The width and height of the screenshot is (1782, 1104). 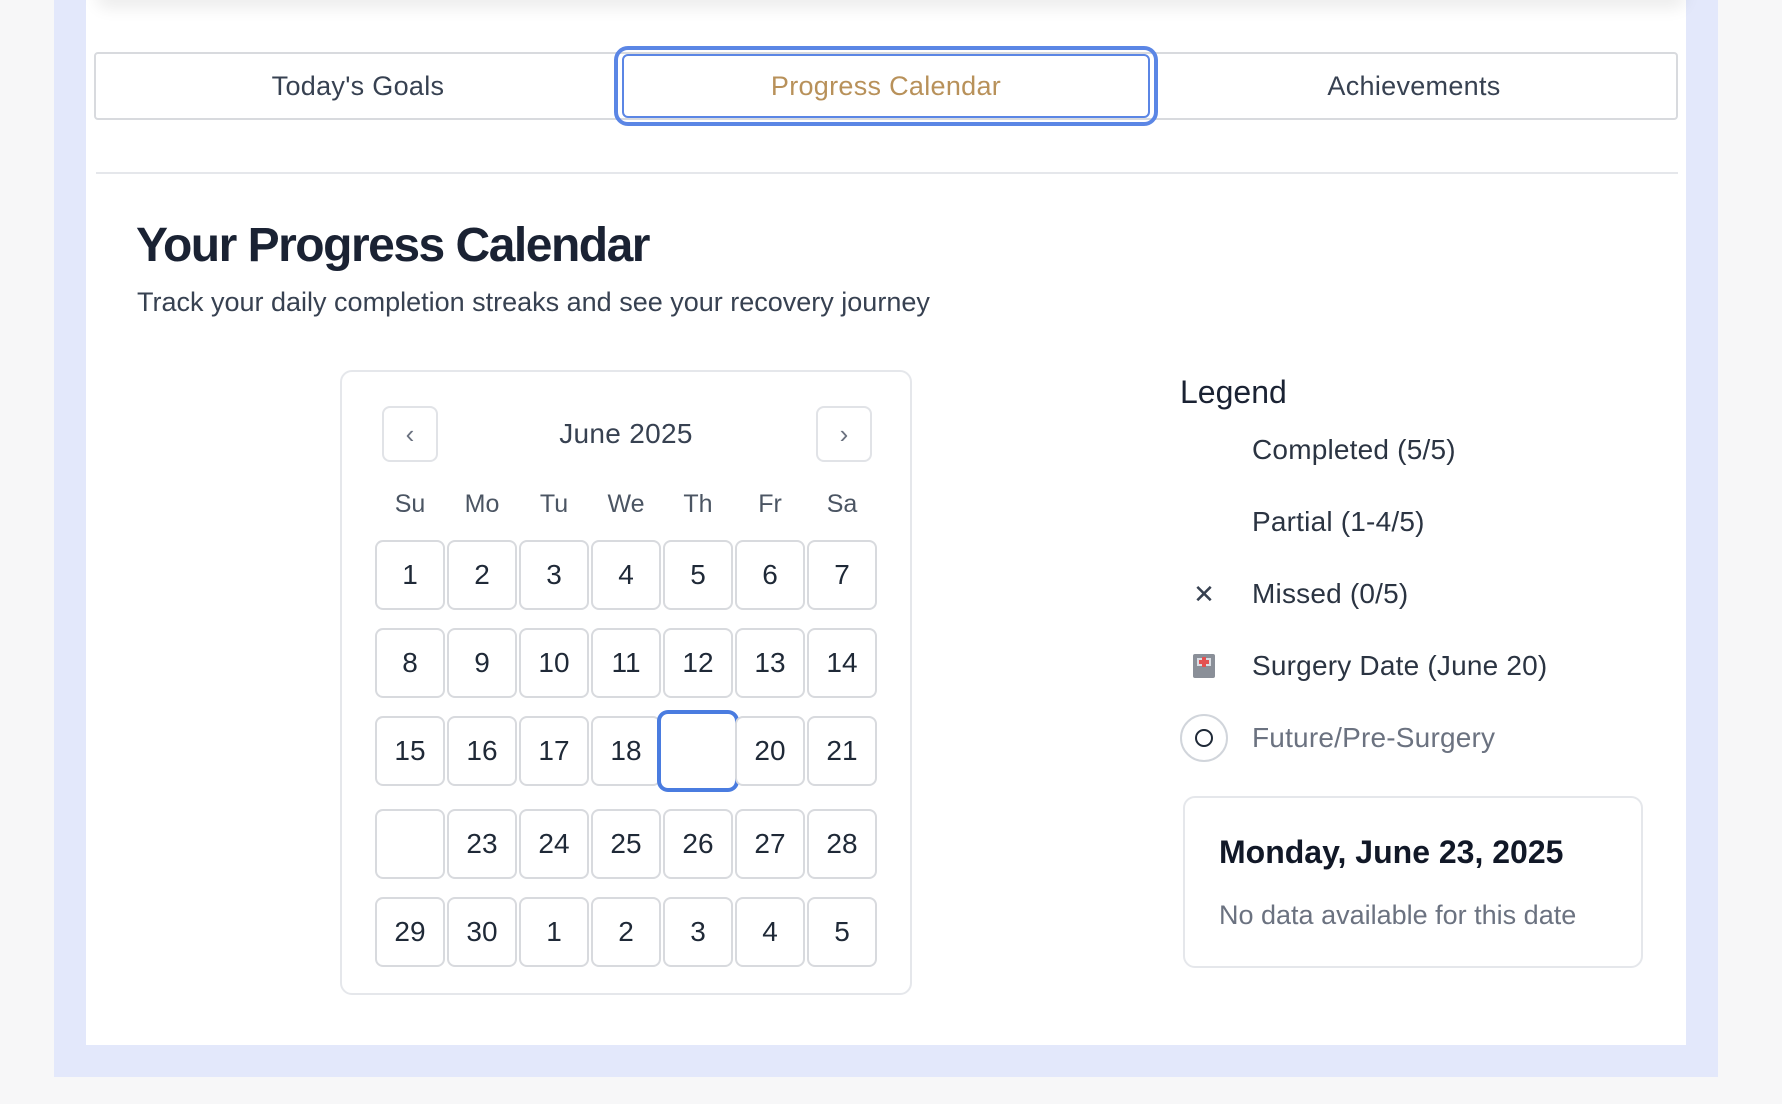 I want to click on legend-label: Missed (0/5), so click(x=1330, y=593).